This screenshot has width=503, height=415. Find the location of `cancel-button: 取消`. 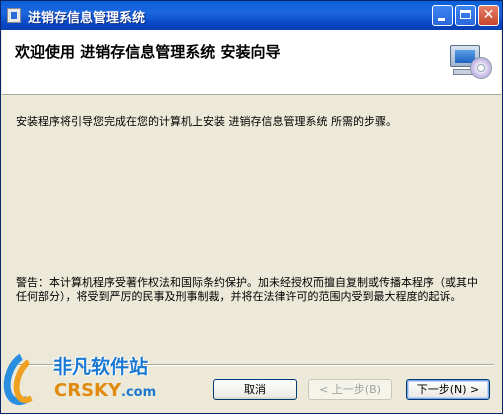

cancel-button: 取消 is located at coordinates (255, 389).